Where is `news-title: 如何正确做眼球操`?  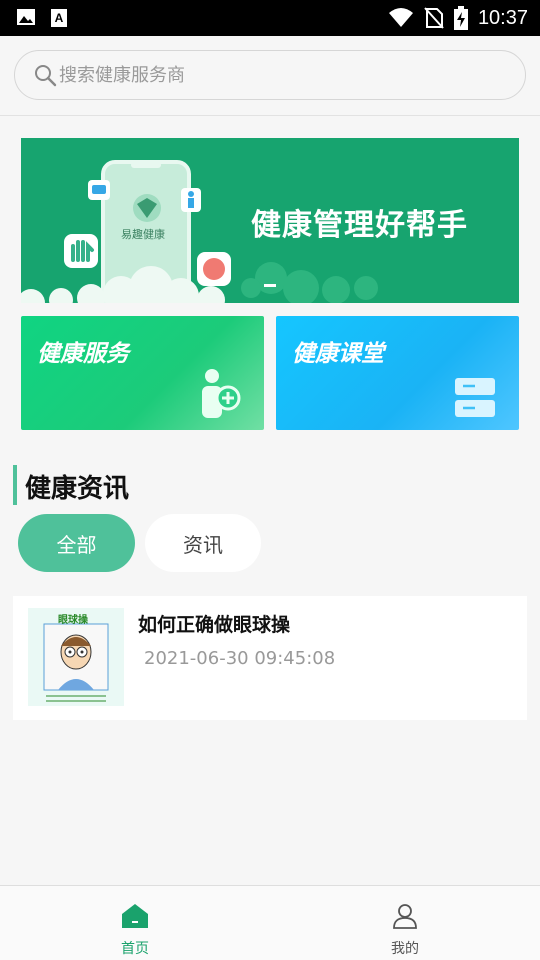
news-title: 如何正确做眼球操 is located at coordinates (214, 625).